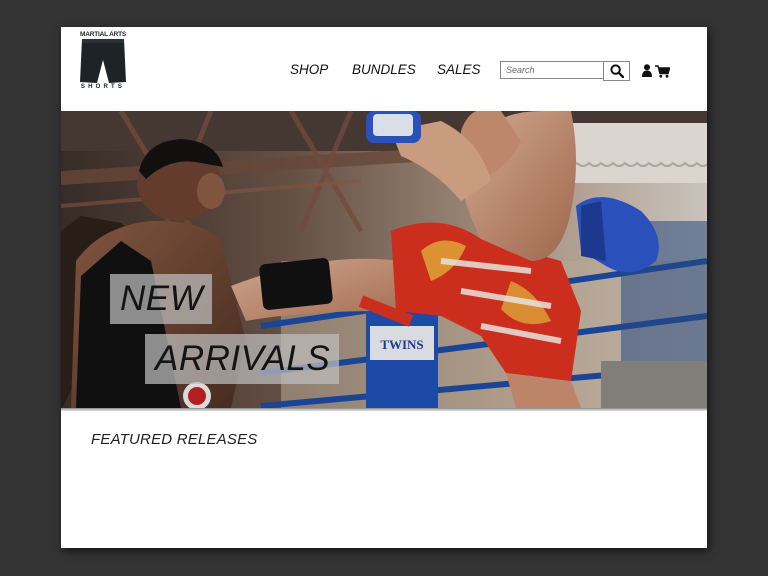  I want to click on search-icon, so click(616, 71).